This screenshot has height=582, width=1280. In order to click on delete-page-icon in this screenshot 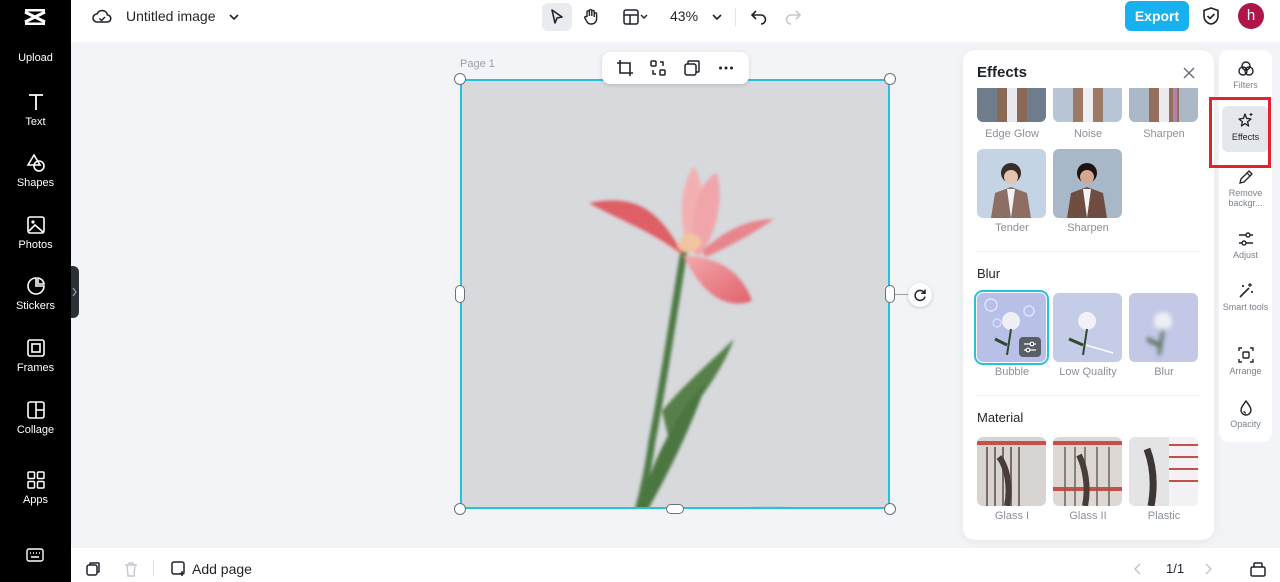, I will do `click(131, 569)`.